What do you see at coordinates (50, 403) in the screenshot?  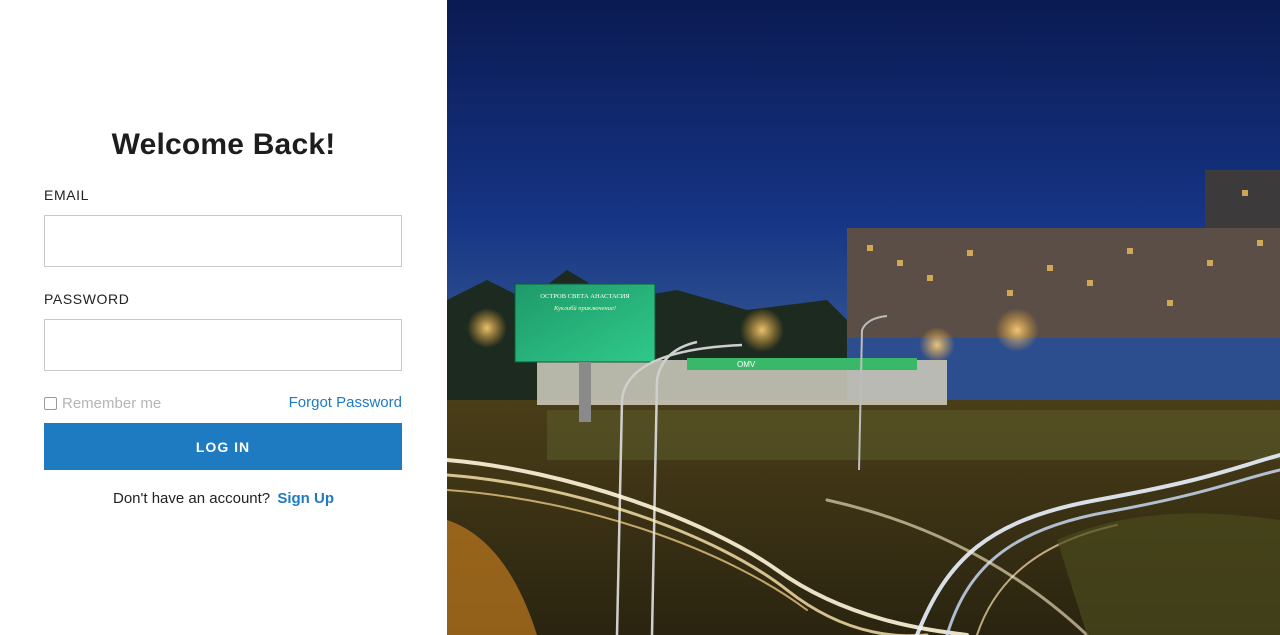 I see `remember-me-checkbox` at bounding box center [50, 403].